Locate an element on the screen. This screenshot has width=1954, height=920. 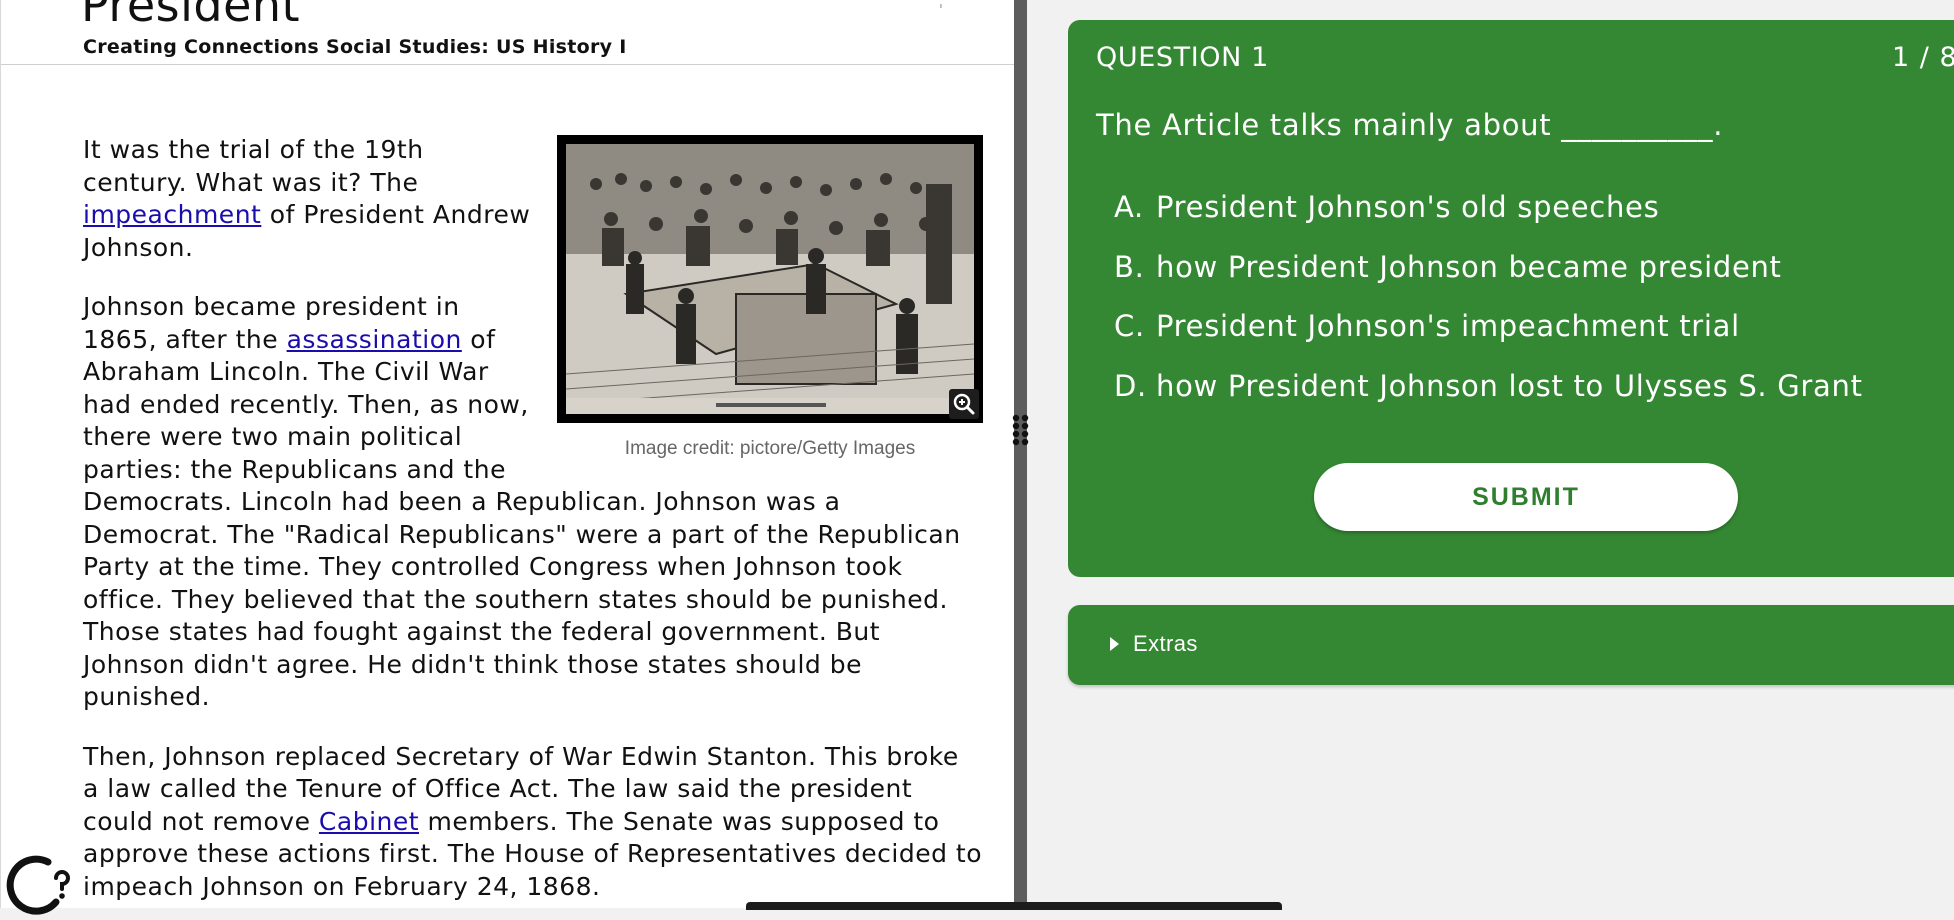
help-question-icon is located at coordinates (39, 885).